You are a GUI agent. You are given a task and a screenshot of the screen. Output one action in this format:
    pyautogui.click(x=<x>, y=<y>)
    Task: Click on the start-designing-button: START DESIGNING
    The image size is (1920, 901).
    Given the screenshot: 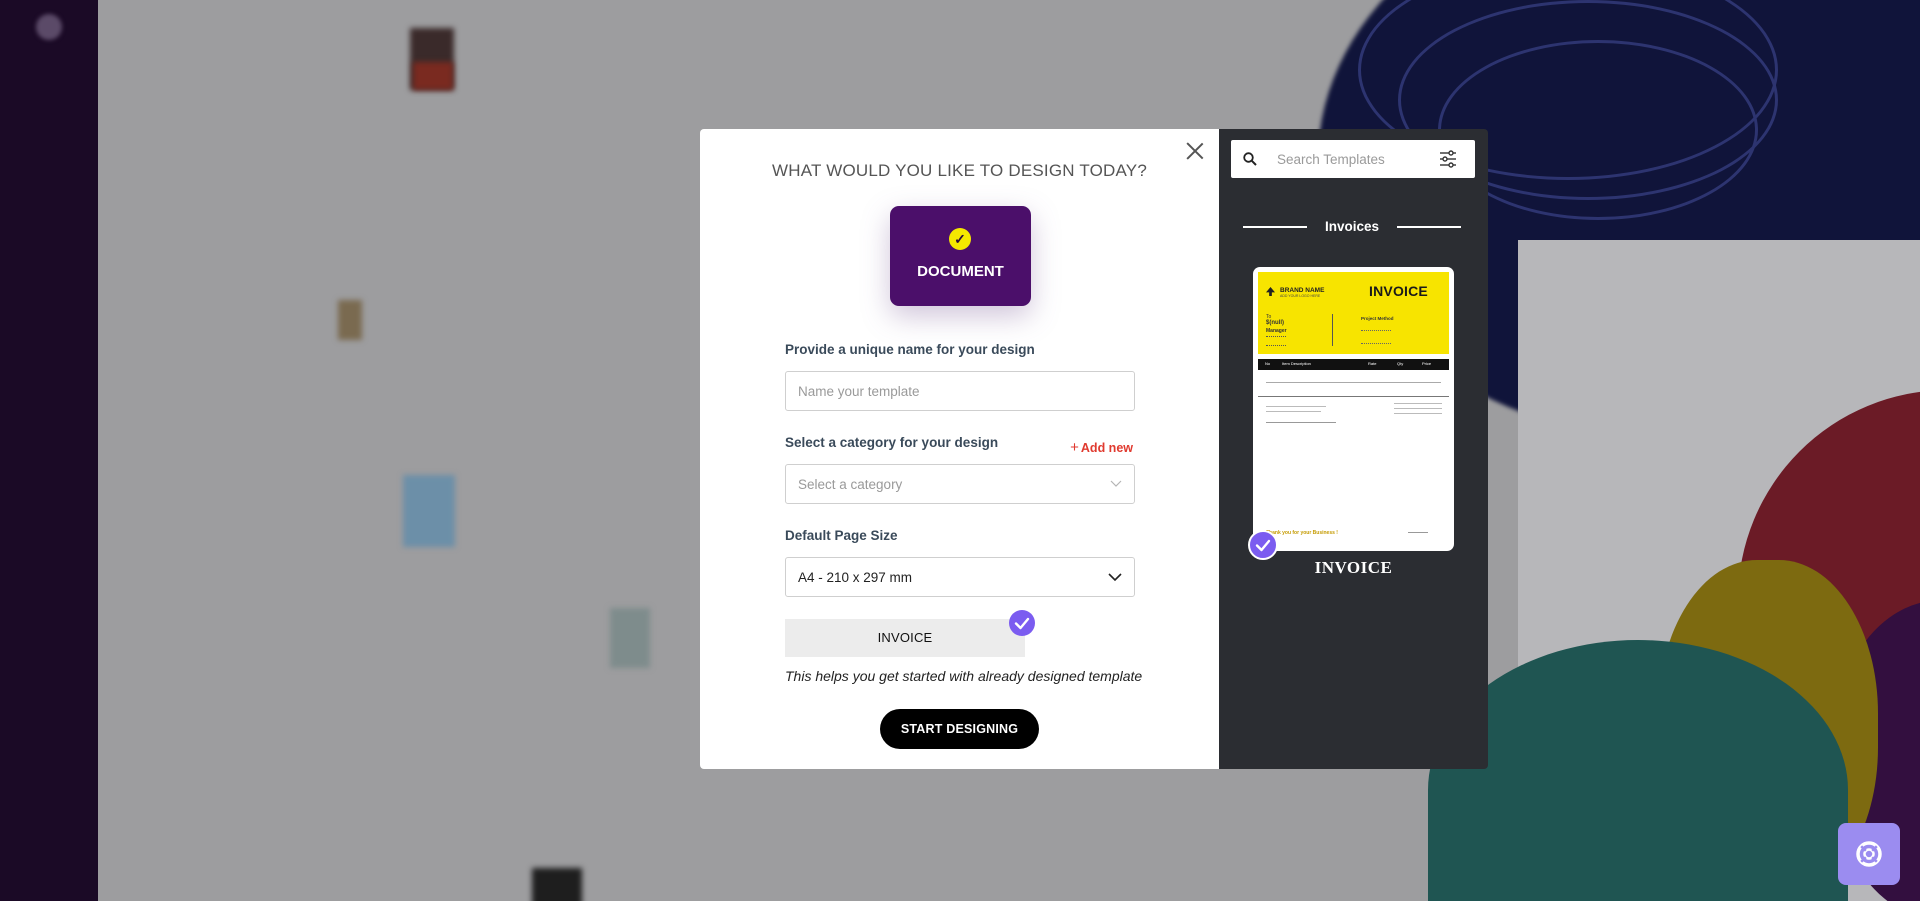 What is the action you would take?
    pyautogui.click(x=959, y=729)
    